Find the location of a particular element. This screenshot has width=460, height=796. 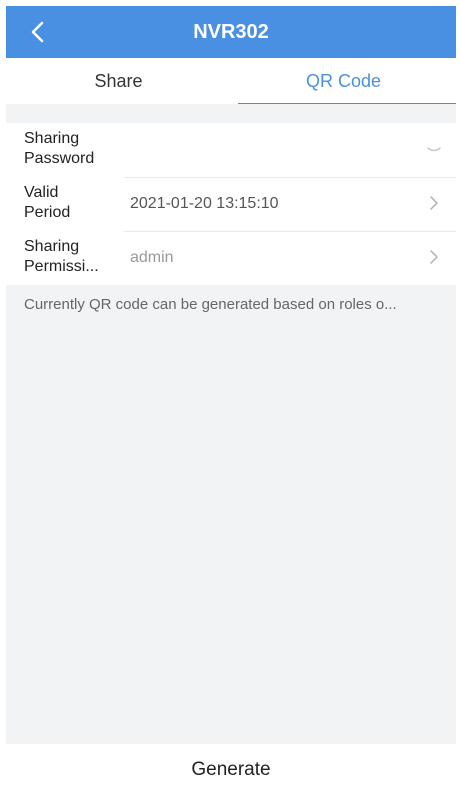

sharing-password-label: Sharing Password is located at coordinates (69, 149).